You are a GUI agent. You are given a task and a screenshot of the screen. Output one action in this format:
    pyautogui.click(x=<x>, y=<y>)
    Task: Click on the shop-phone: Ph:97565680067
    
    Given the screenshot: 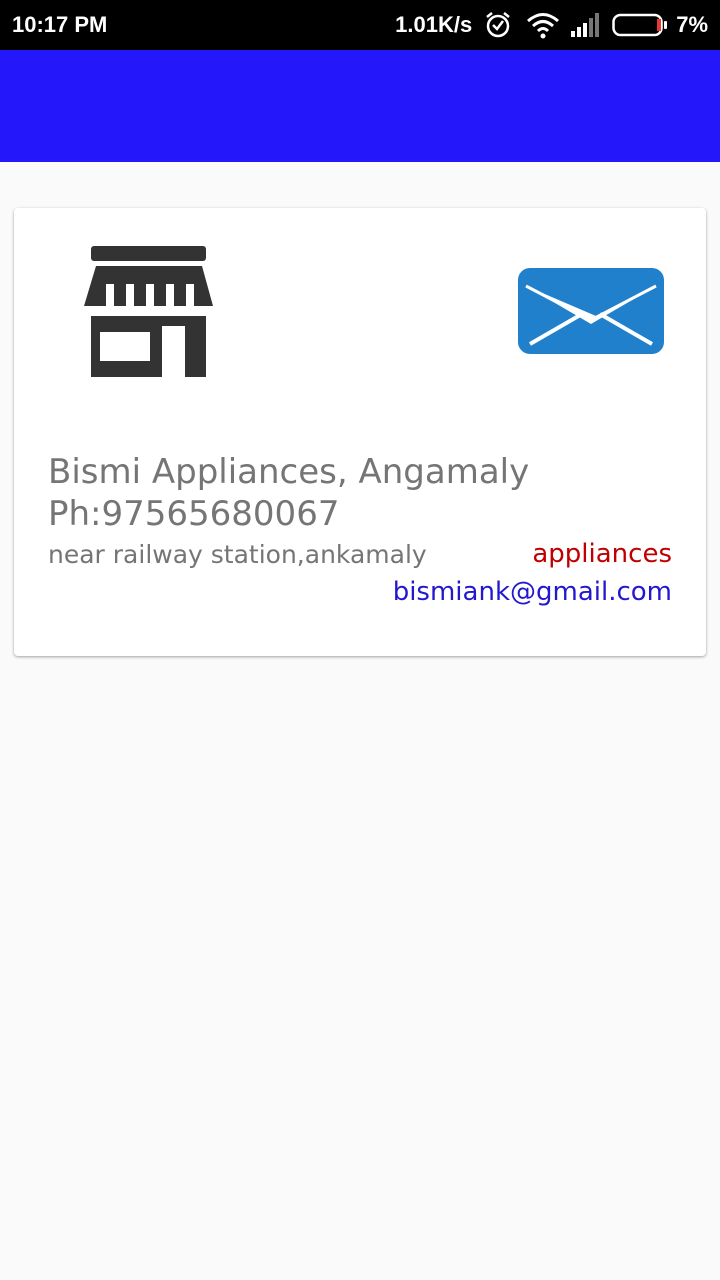 What is the action you would take?
    pyautogui.click(x=193, y=514)
    